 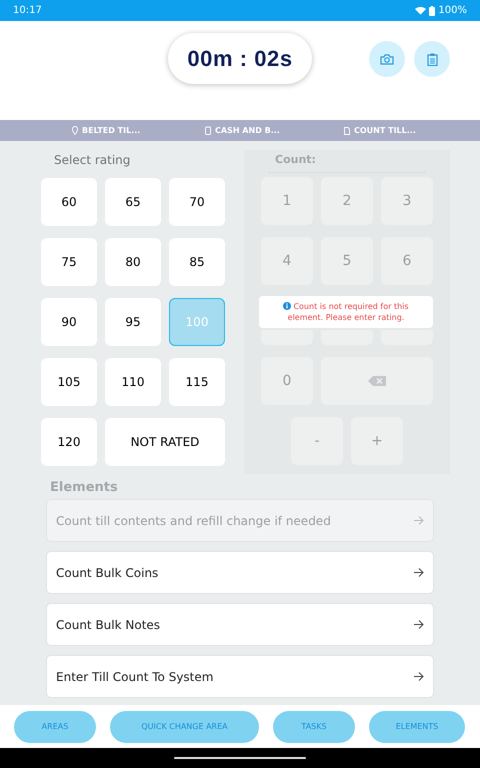 I want to click on backspace-icon, so click(x=377, y=381).